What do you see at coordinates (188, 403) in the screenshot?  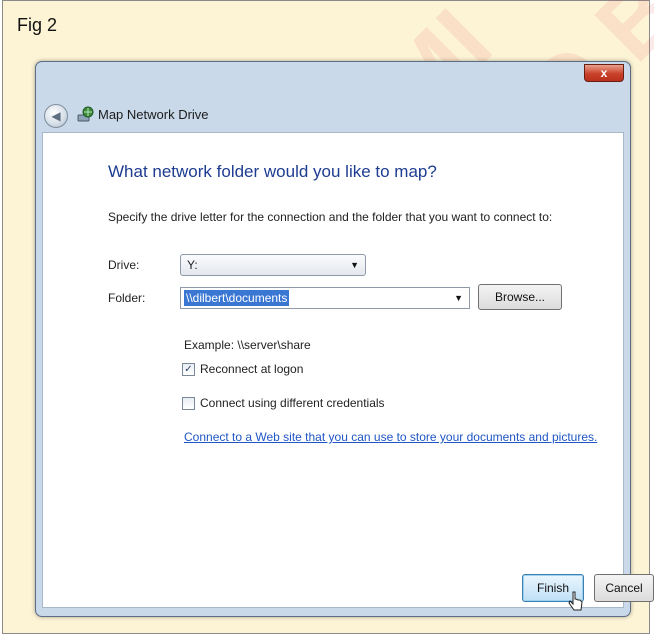 I see `credentials-checkbox` at bounding box center [188, 403].